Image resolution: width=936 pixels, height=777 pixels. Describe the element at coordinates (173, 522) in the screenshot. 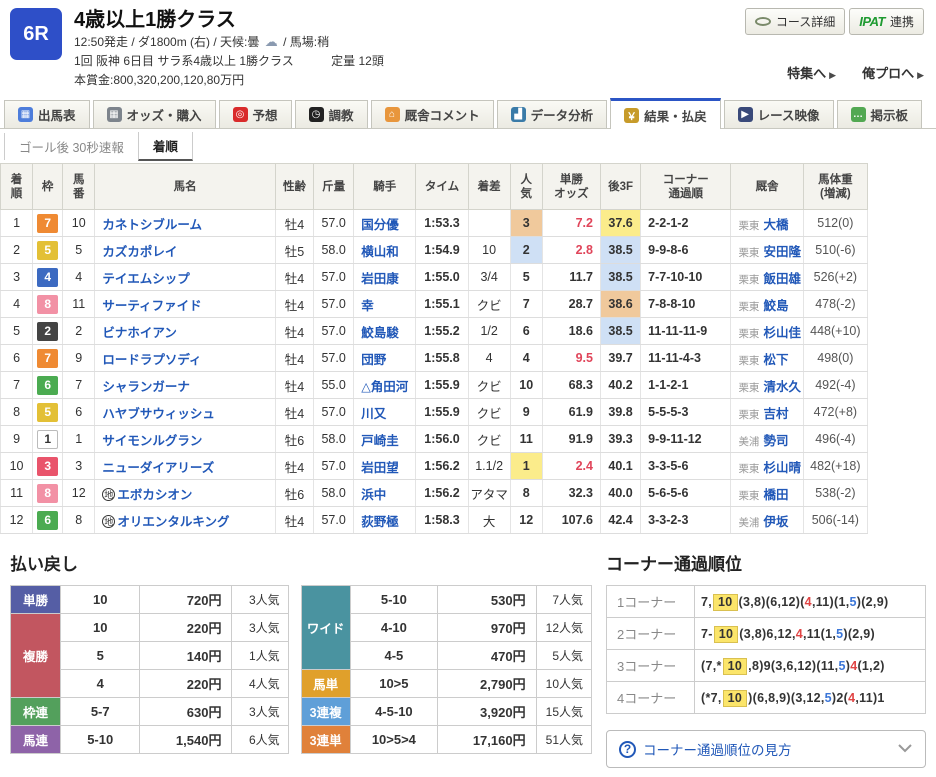

I see `horse-name-link: オリエンタルキング` at that location.